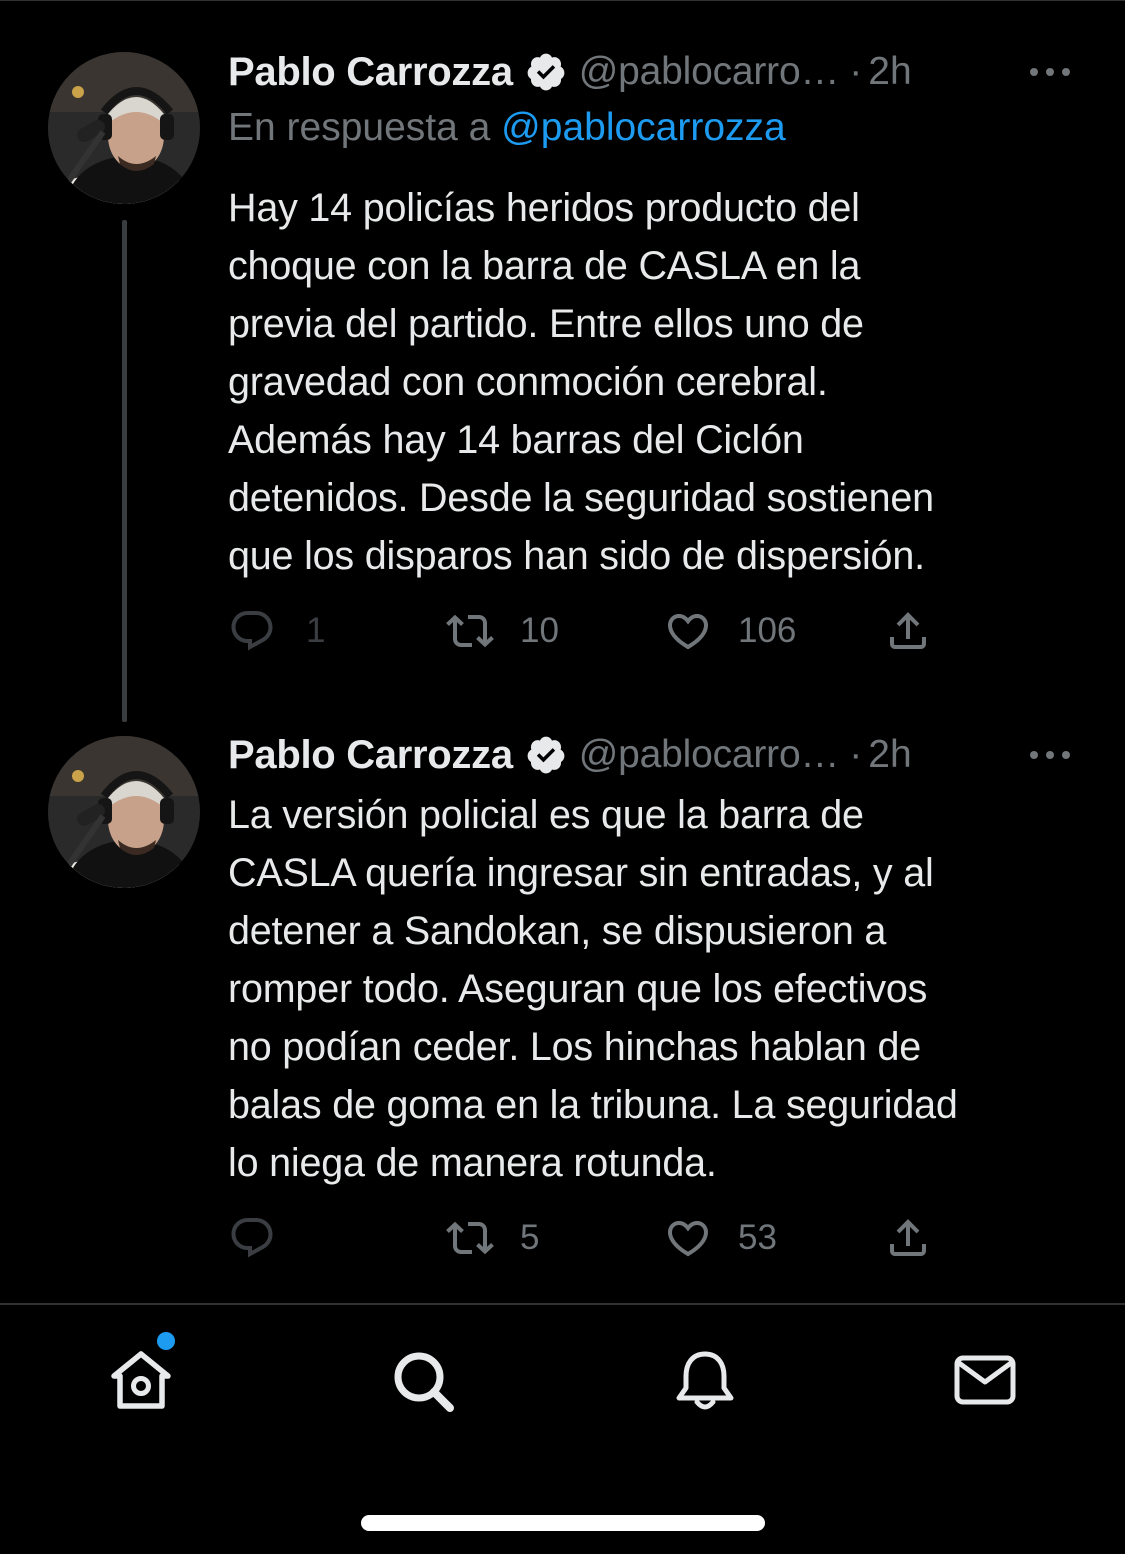 The height and width of the screenshot is (1554, 1125). Describe the element at coordinates (166, 1341) in the screenshot. I see `home-notification-dot` at that location.